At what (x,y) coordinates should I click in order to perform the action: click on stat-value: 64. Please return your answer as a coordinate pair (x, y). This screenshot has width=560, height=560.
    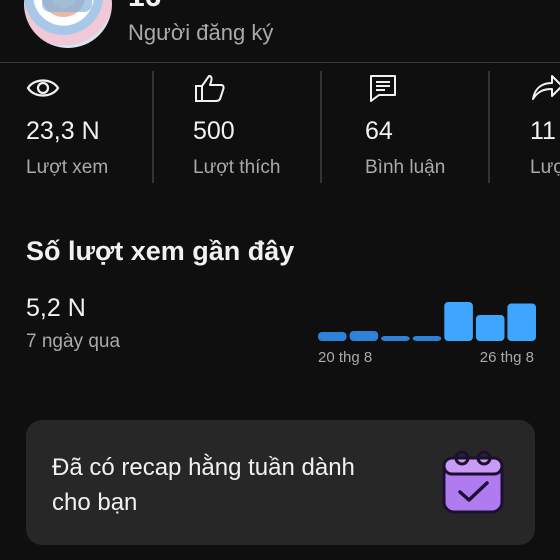
    Looking at the image, I should click on (379, 131).